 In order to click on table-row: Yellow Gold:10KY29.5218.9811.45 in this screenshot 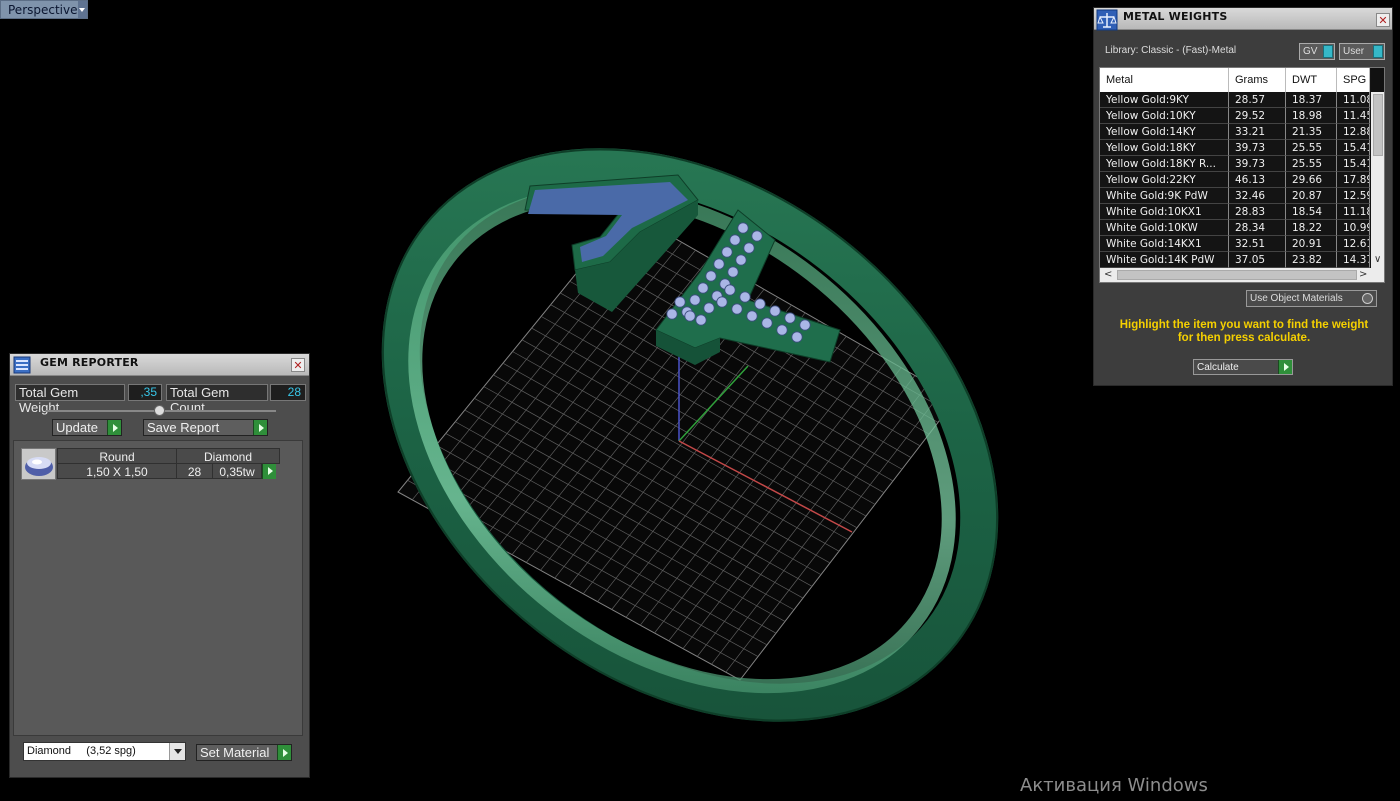, I will do `click(1235, 116)`.